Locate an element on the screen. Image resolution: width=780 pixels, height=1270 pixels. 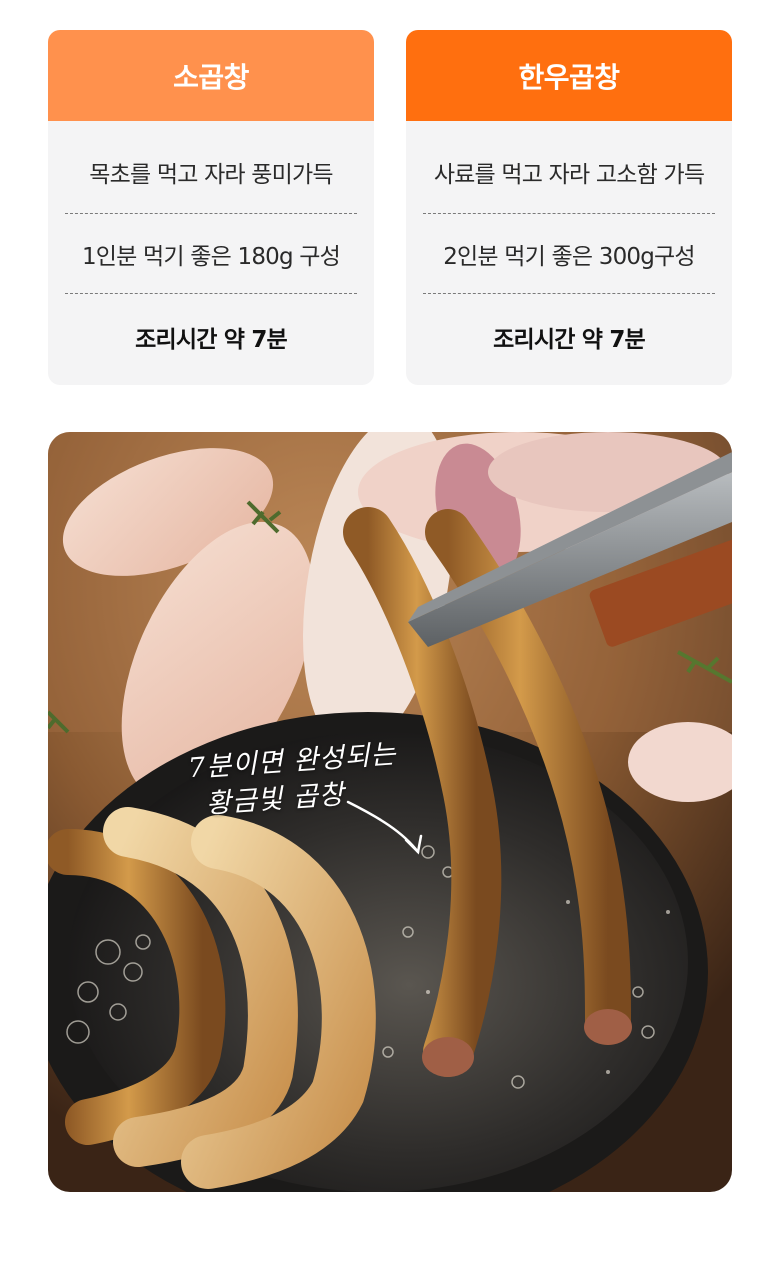
feature-feed: 사료를 먹고 자라 고소함 가득 is located at coordinates (569, 175).